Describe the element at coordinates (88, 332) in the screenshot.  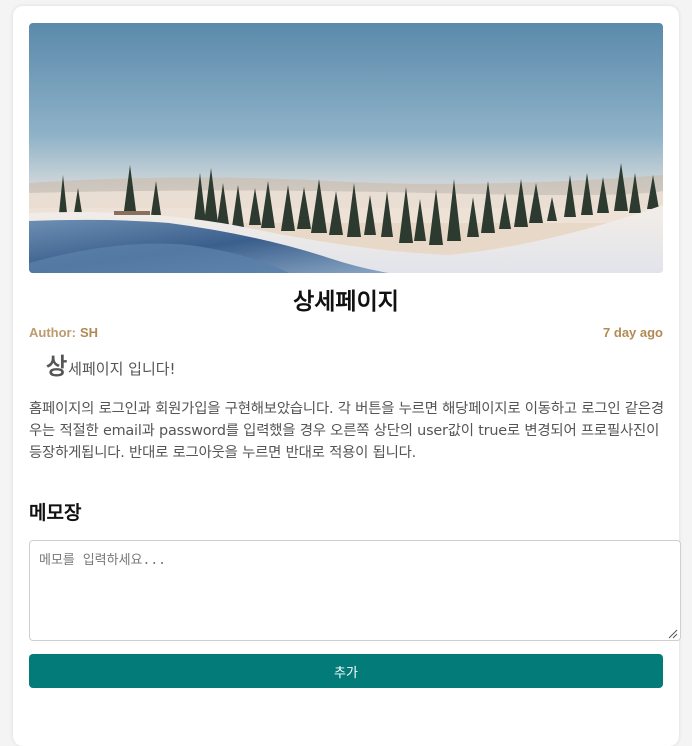
I see `author-name: SH` at that location.